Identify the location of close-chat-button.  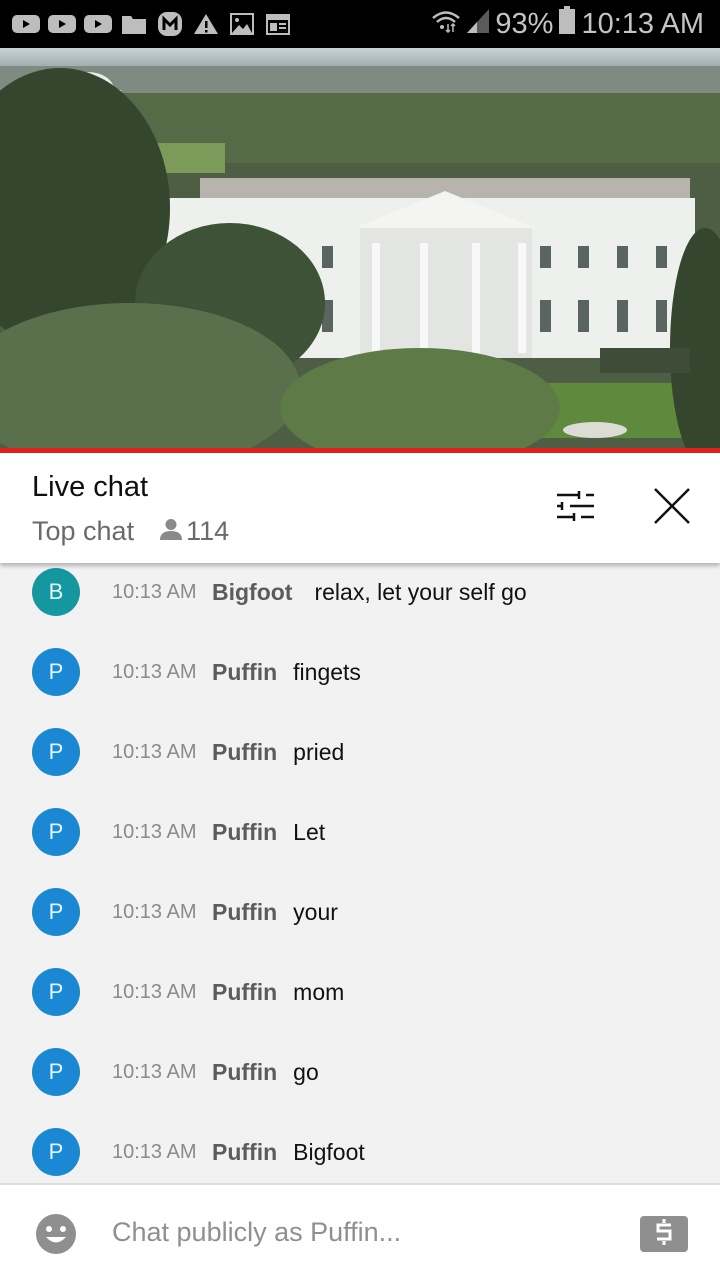
(672, 508).